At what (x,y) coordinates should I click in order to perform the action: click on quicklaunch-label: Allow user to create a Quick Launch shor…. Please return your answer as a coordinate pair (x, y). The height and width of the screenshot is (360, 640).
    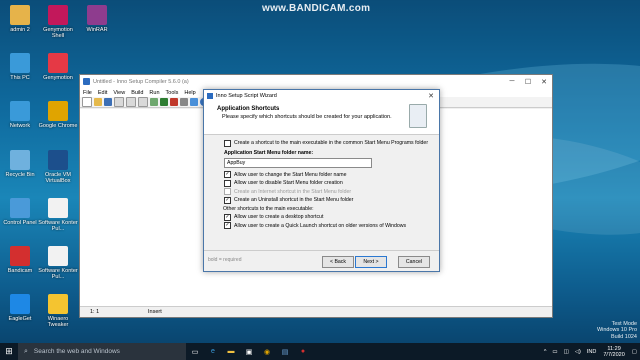
    Looking at the image, I should click on (320, 225).